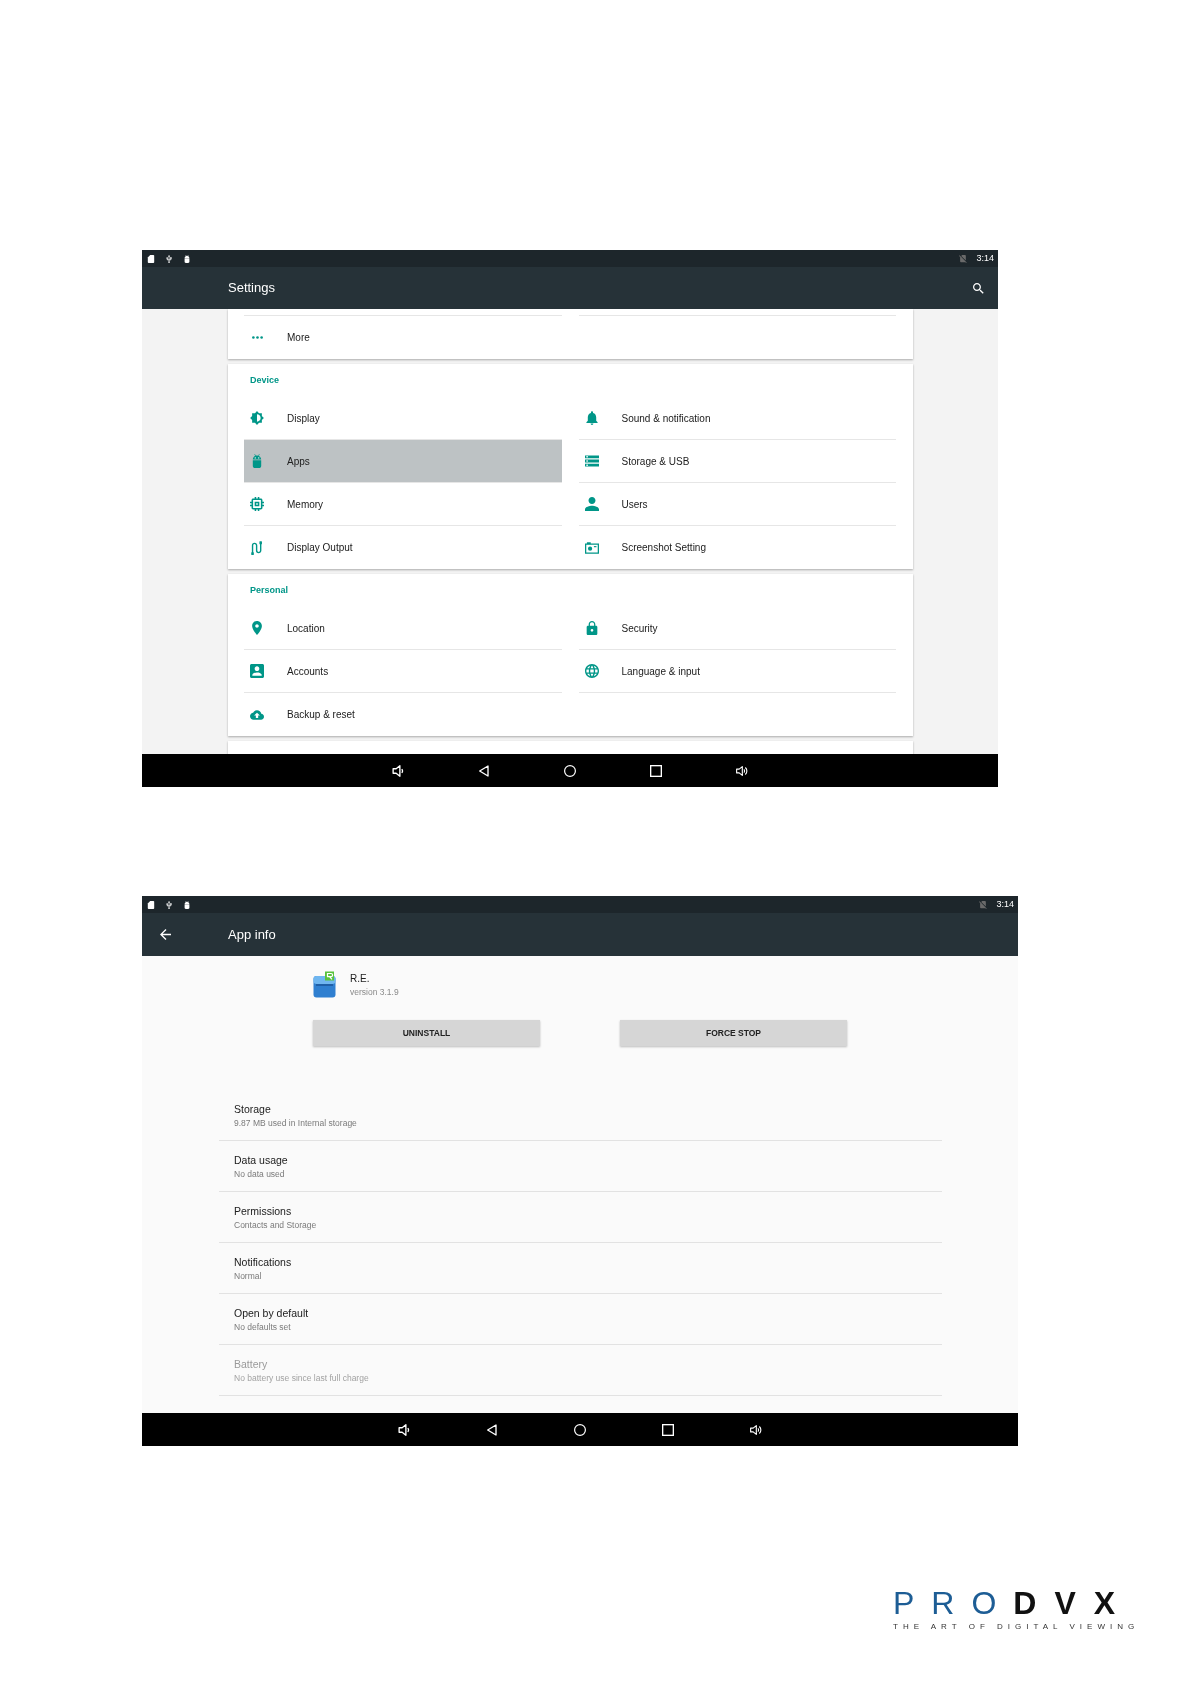 This screenshot has width=1191, height=1684. Describe the element at coordinates (591, 671) in the screenshot. I see `globe-icon` at that location.